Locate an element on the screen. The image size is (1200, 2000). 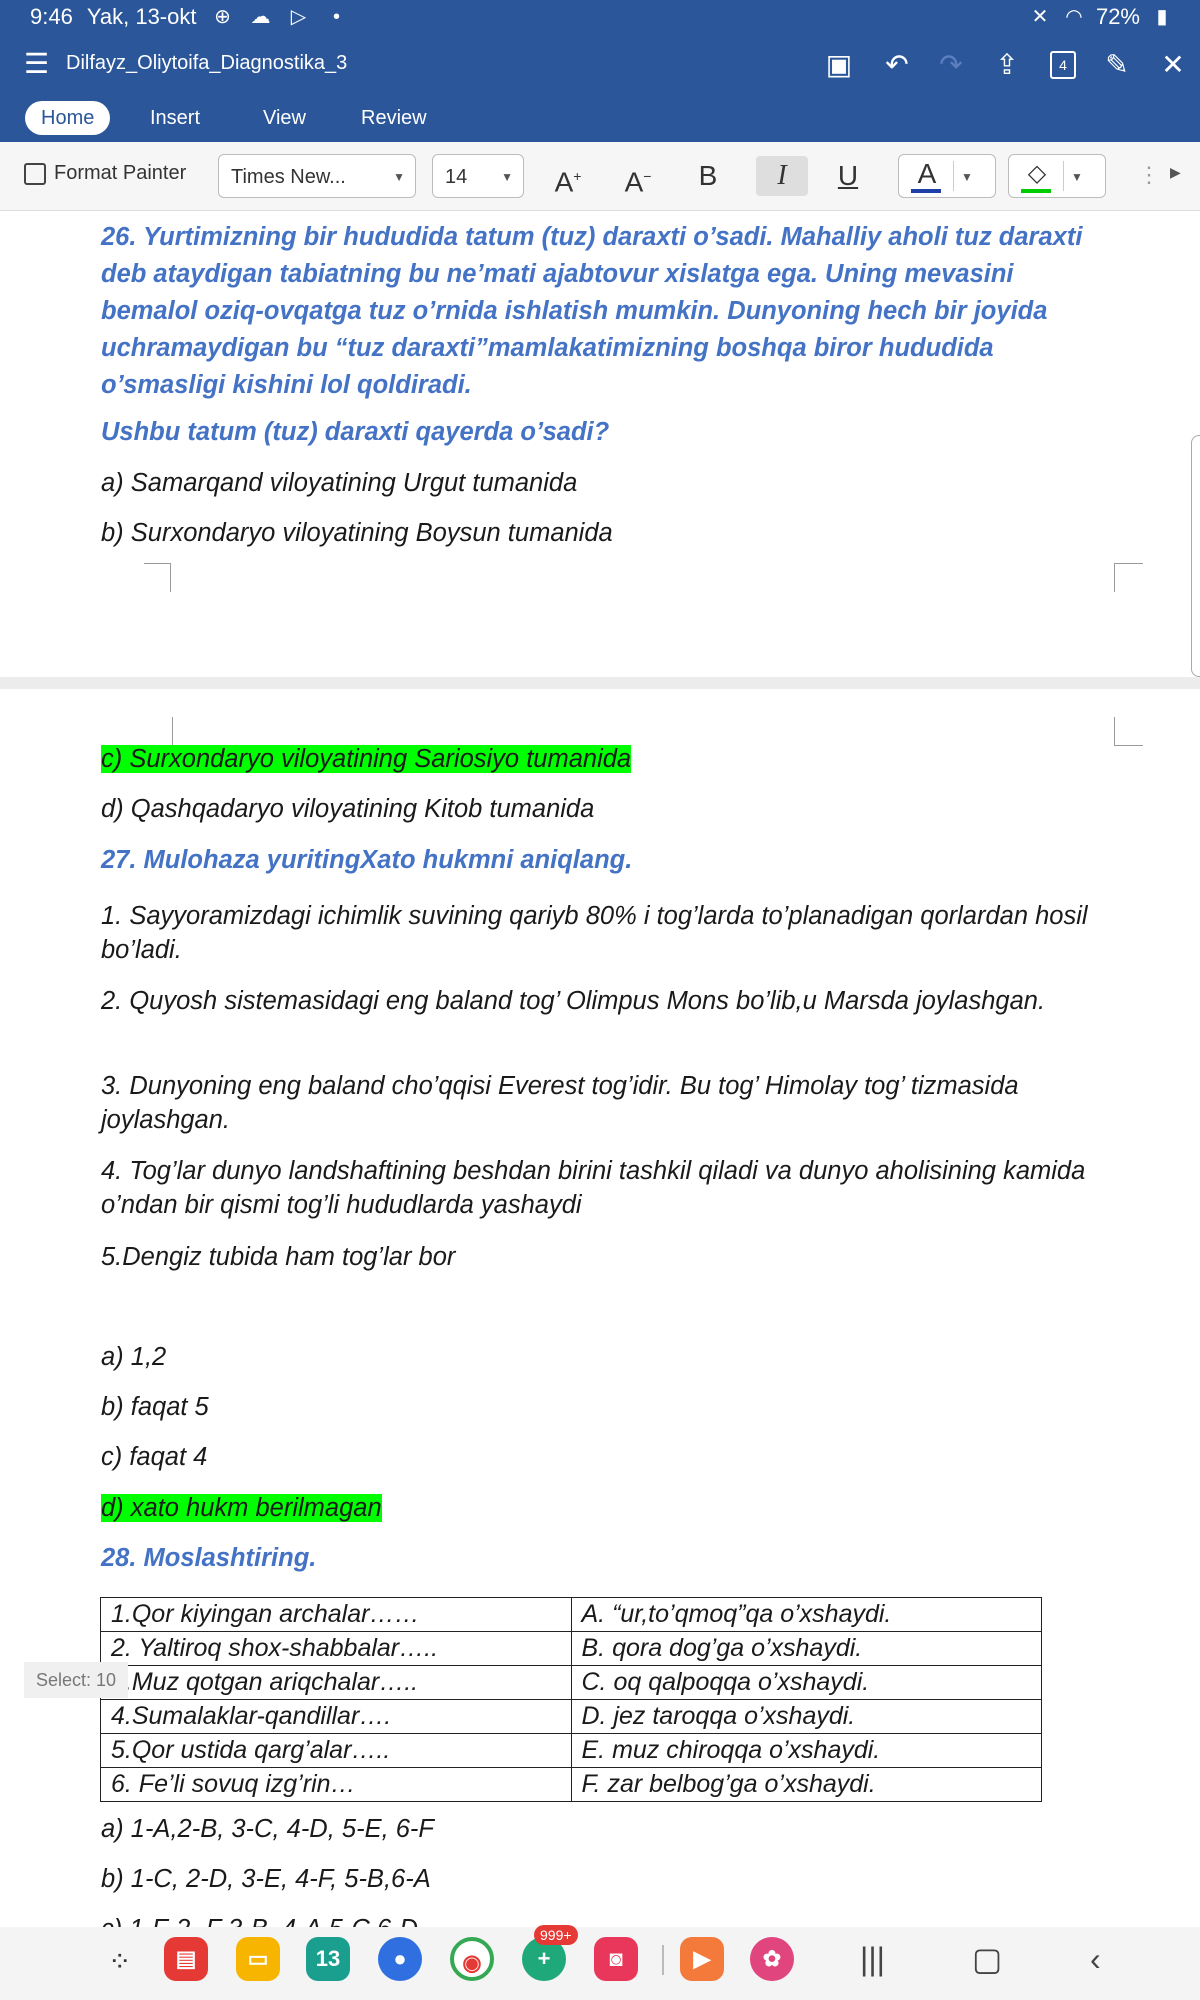
table-cell: B. qora dog’ga o’xshaydi. is located at coordinates (806, 1648).